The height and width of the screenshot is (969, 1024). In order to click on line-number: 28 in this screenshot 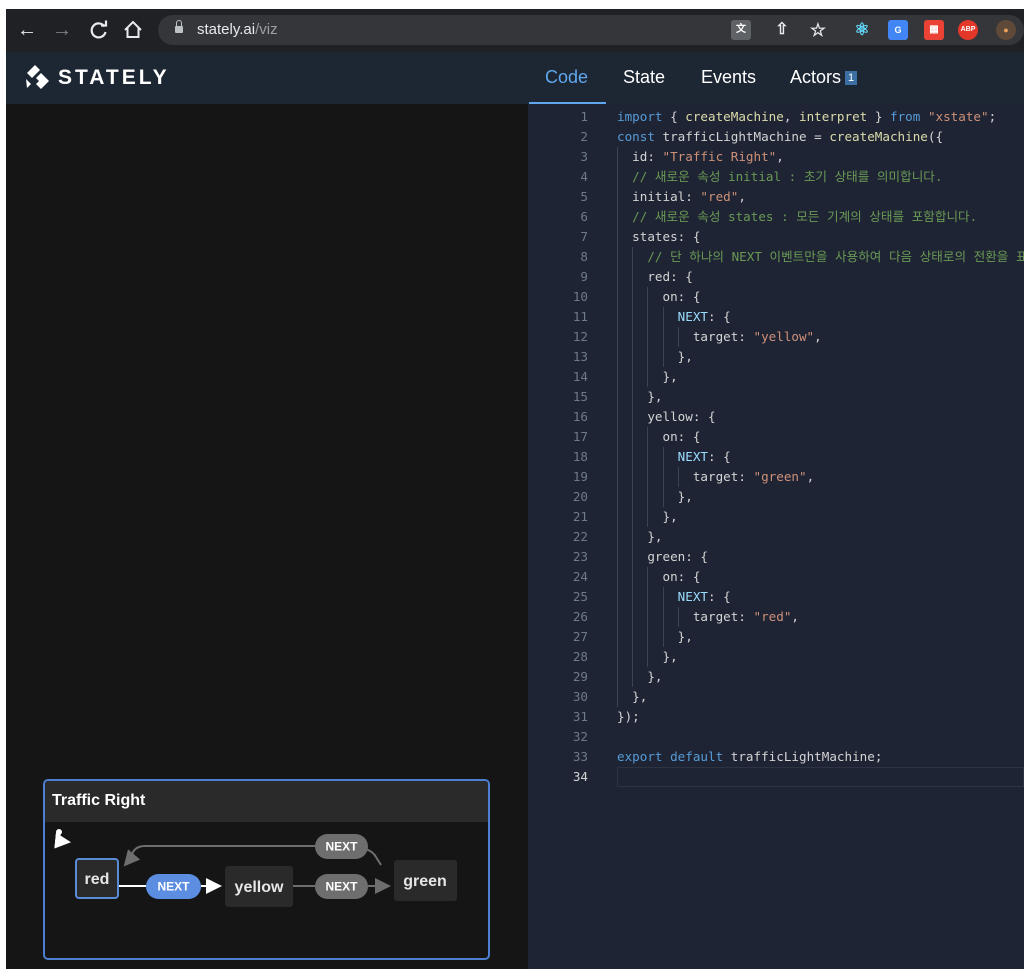, I will do `click(580, 656)`.